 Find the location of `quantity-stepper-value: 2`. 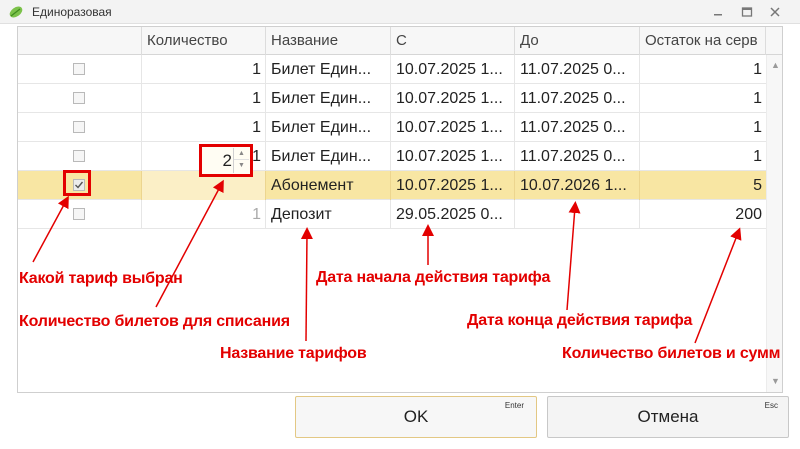

quantity-stepper-value: 2 is located at coordinates (217, 161).